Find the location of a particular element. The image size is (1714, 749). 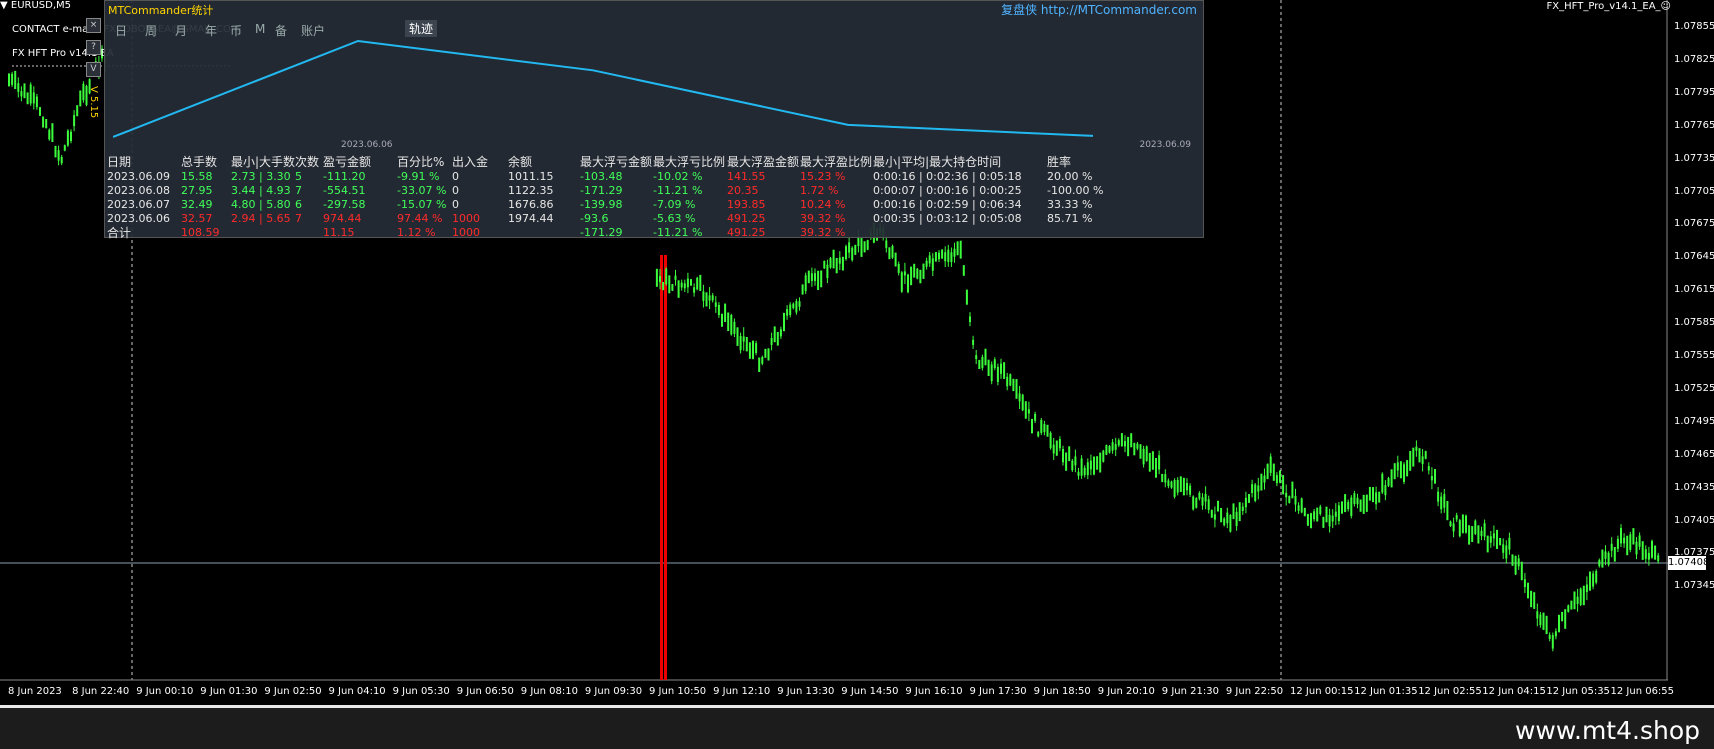

total-cell is located at coordinates (960, 233).